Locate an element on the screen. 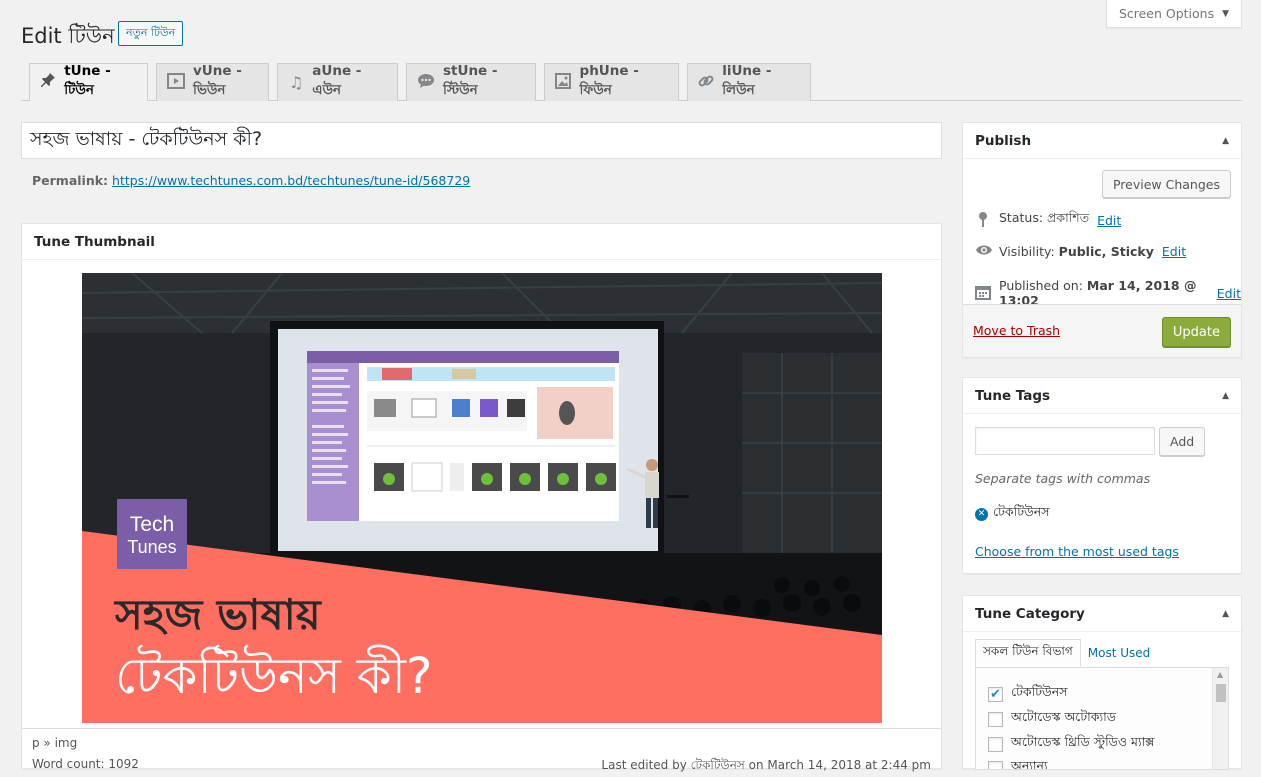  tab-label: aUne - এউন is located at coordinates (337, 80).